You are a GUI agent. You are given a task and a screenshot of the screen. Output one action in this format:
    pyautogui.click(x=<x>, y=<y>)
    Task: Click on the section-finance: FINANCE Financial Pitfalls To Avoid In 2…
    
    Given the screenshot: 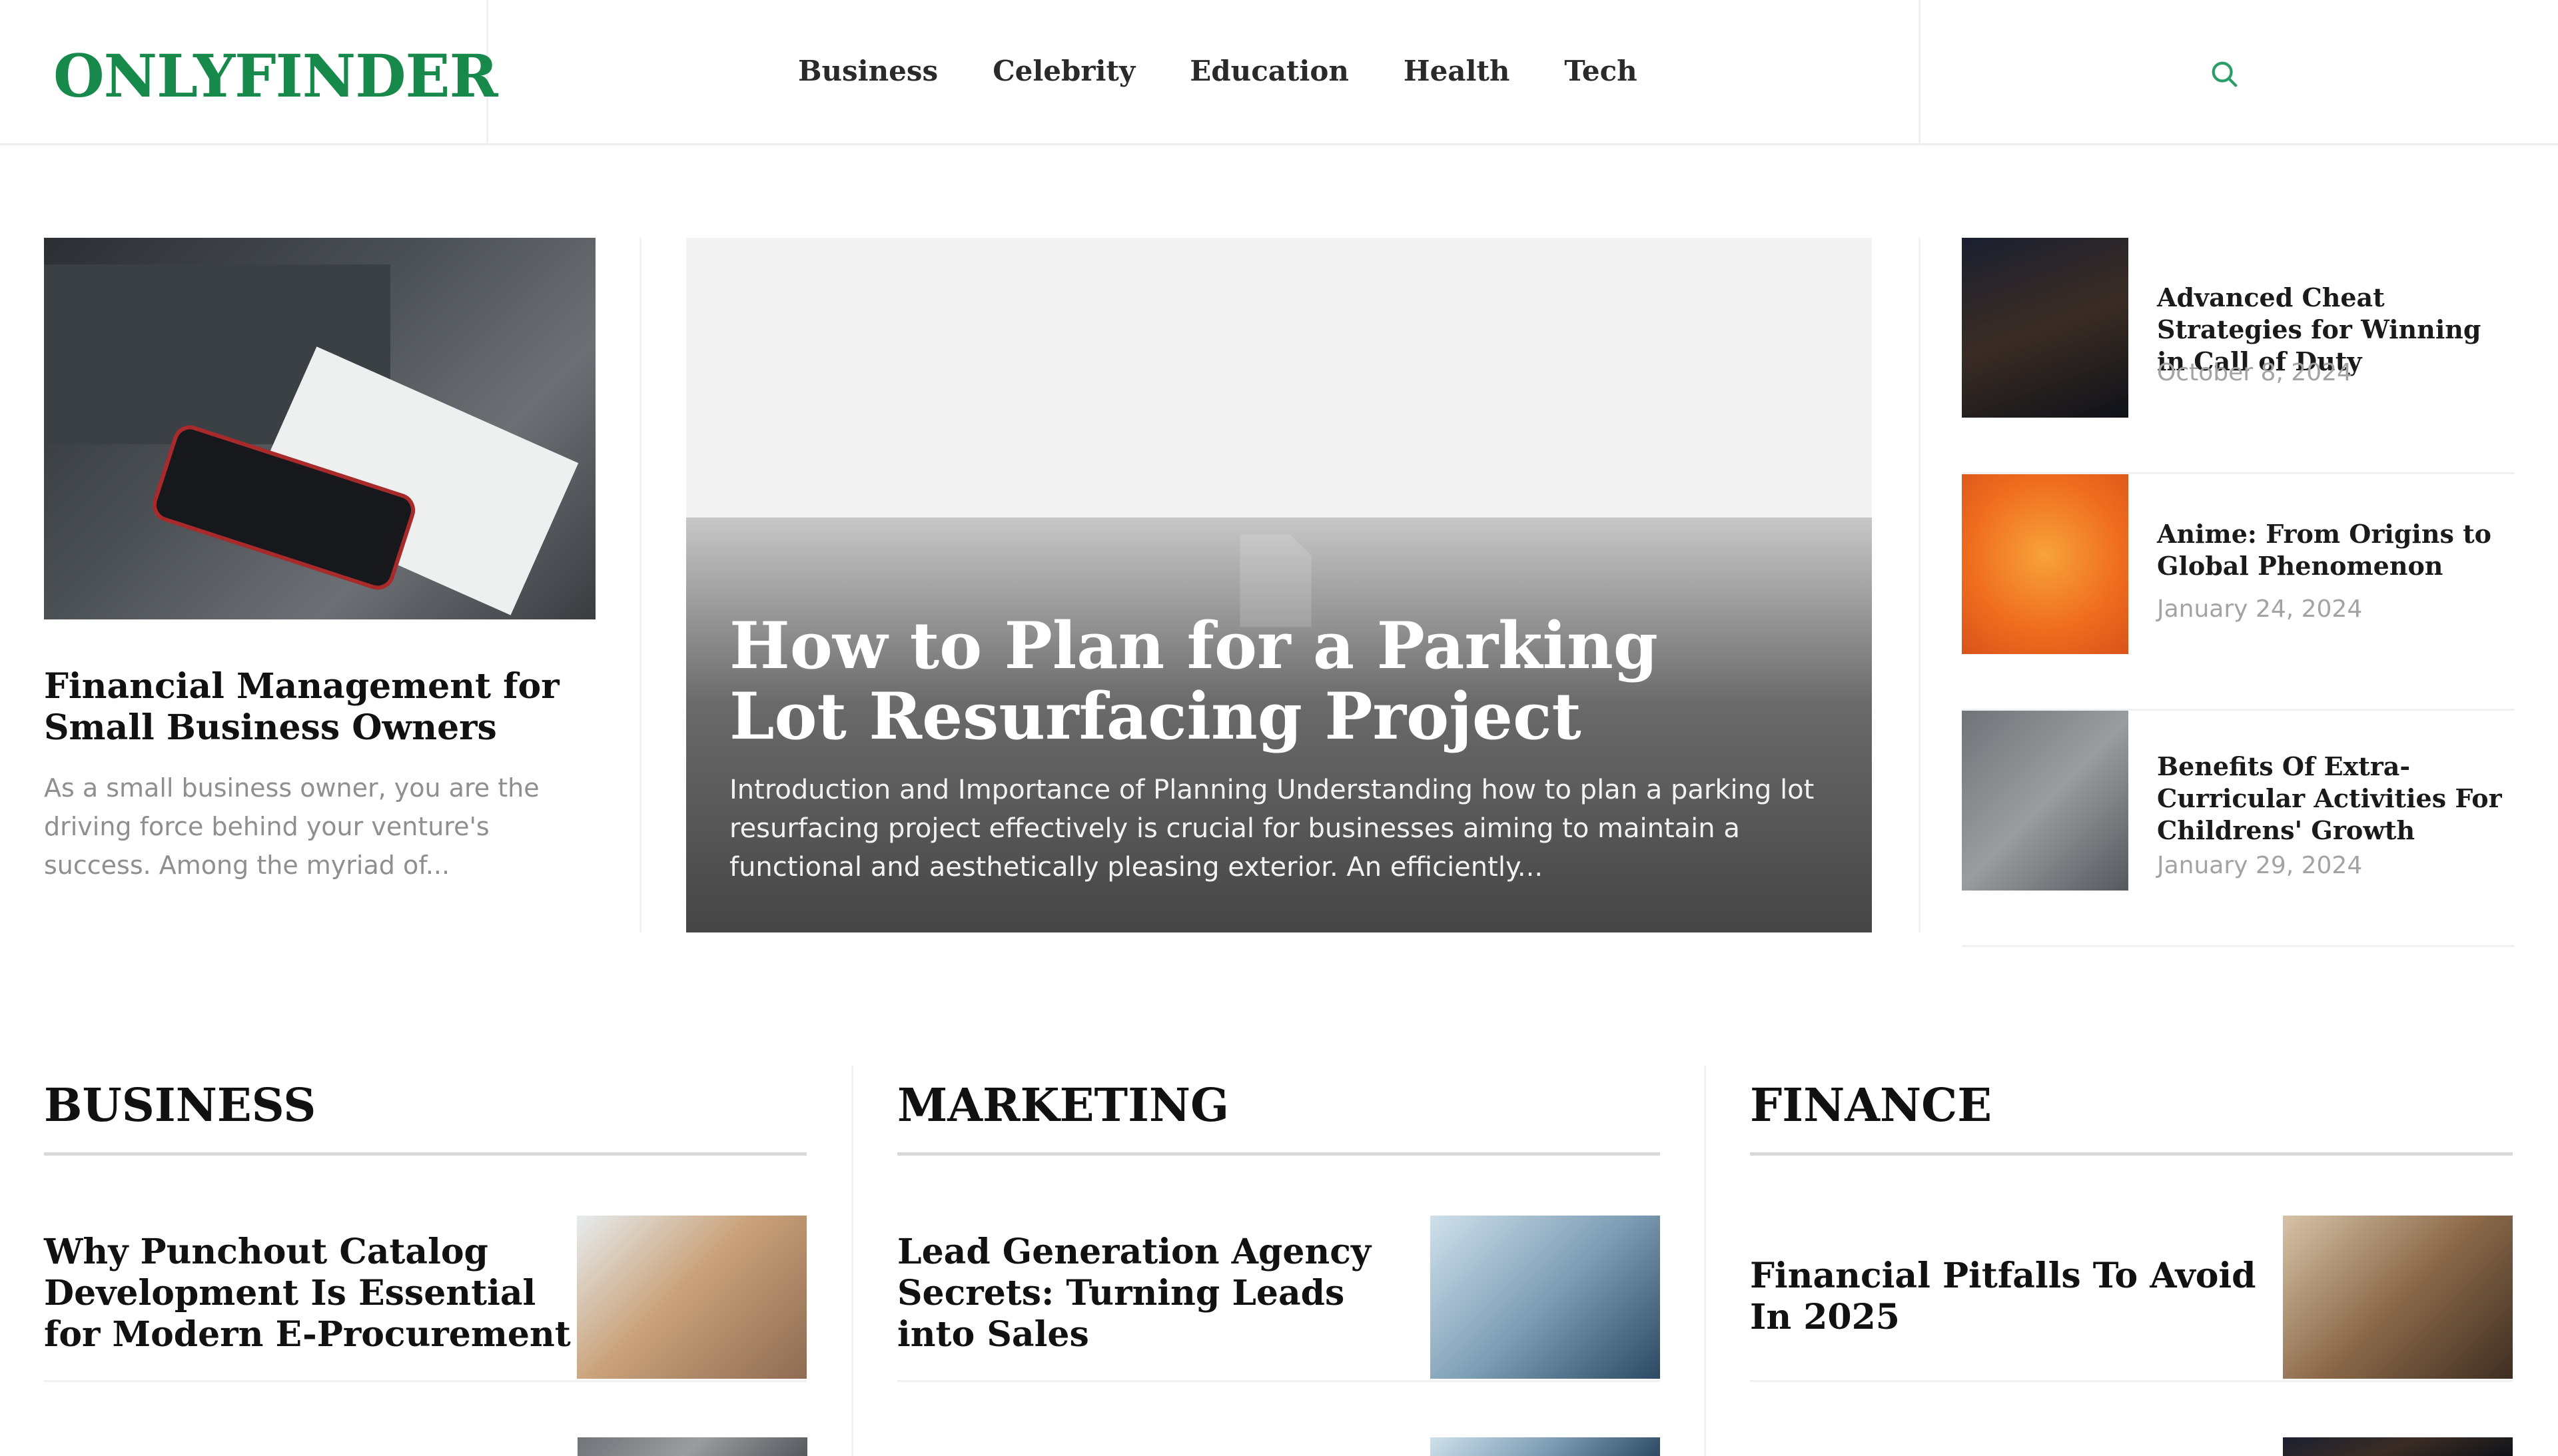 What is the action you would take?
    pyautogui.click(x=2131, y=1230)
    